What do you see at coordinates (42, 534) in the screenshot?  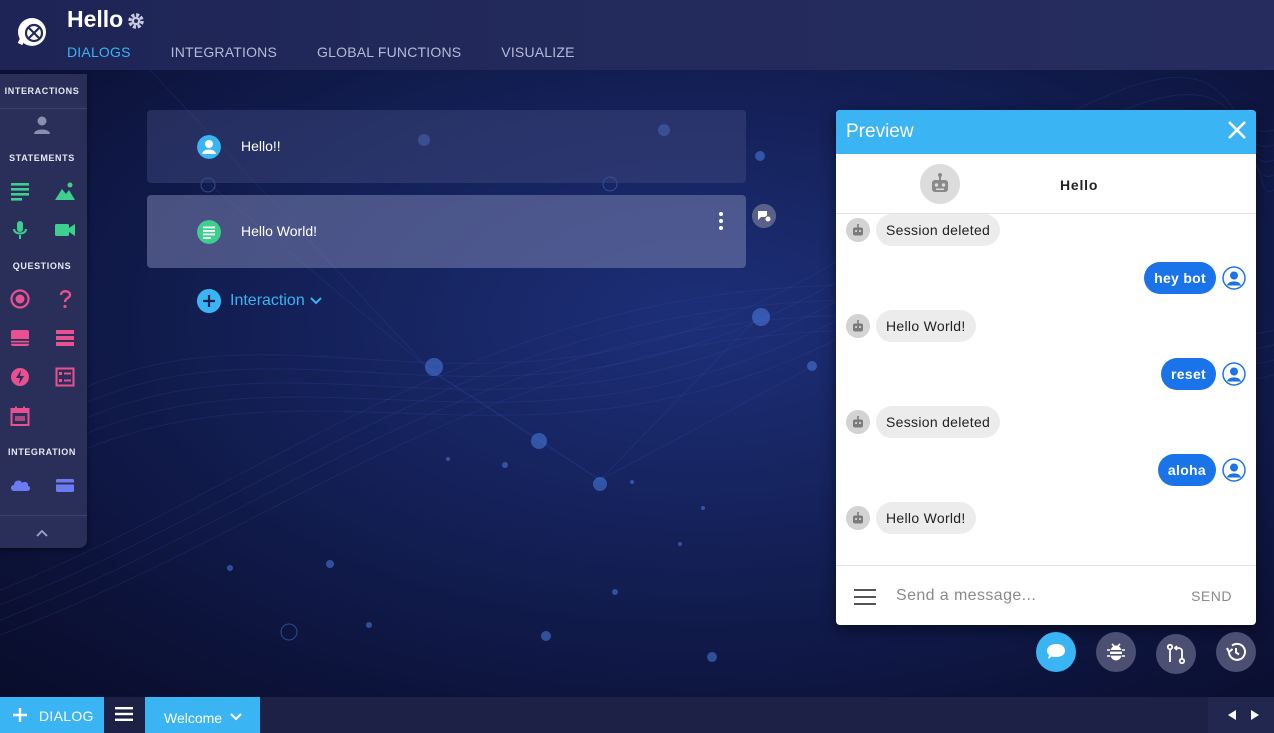 I see `chevron-up-icon` at bounding box center [42, 534].